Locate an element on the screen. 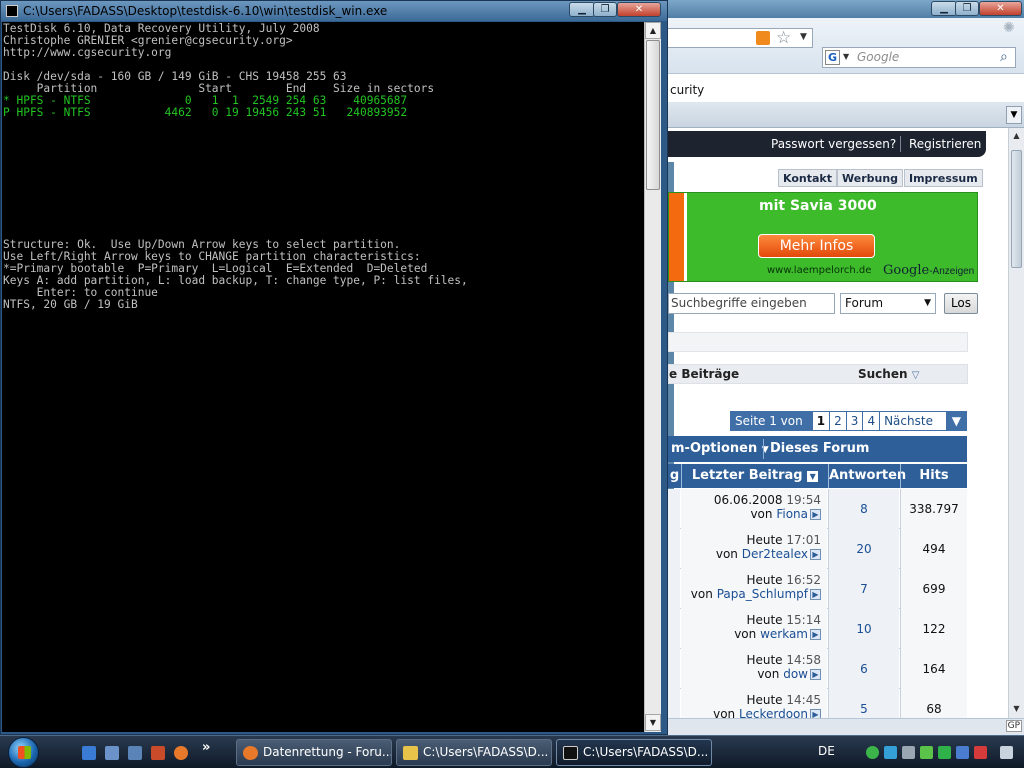 The image size is (1024, 768). quicklaunch-more-button: » is located at coordinates (206, 747).